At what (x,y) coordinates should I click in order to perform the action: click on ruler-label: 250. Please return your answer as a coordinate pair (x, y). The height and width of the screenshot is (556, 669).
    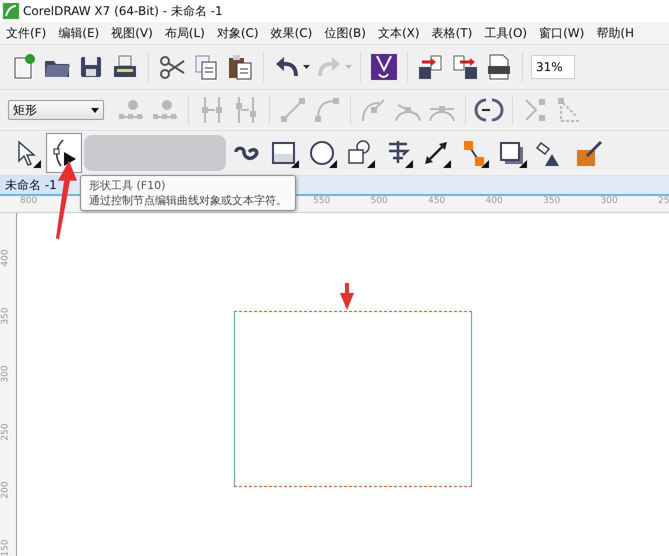
    Looking at the image, I should click on (5, 432).